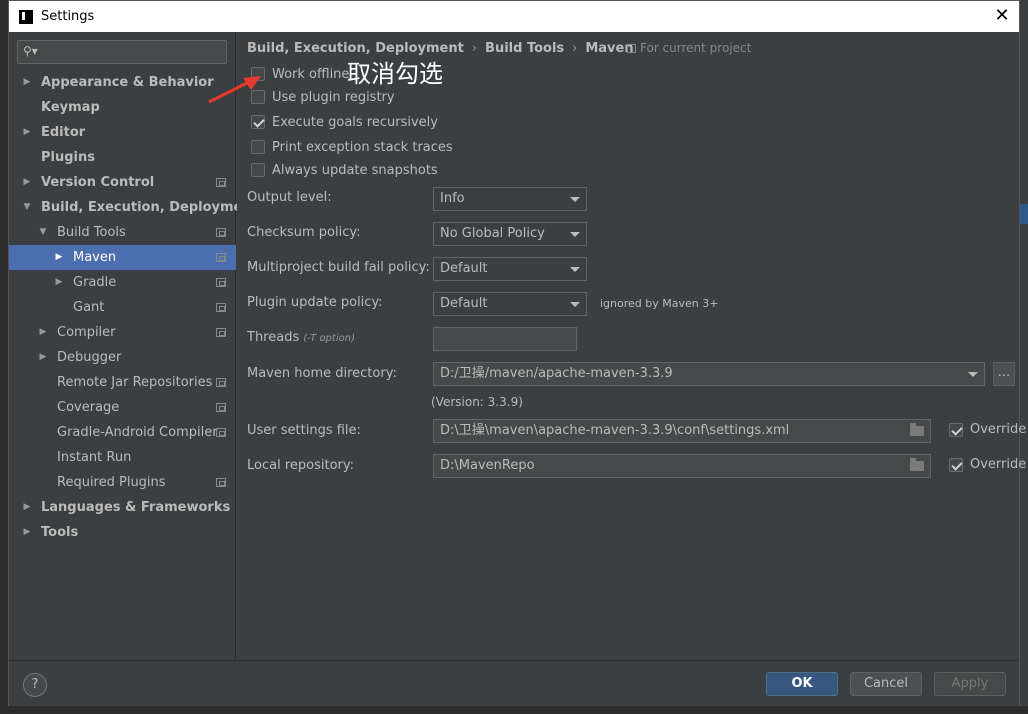 The image size is (1028, 714). Describe the element at coordinates (133, 207) in the screenshot. I see `sidebar-item-build-execution-deployment: ▼ Build, Execution, Deployment` at that location.